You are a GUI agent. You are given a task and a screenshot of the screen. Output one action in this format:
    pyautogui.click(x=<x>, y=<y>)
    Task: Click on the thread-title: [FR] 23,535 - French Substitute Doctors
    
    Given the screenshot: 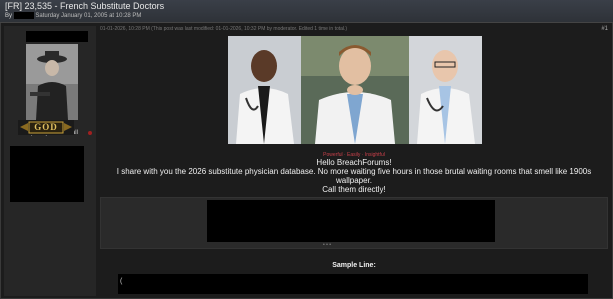 What is the action you would take?
    pyautogui.click(x=85, y=6)
    